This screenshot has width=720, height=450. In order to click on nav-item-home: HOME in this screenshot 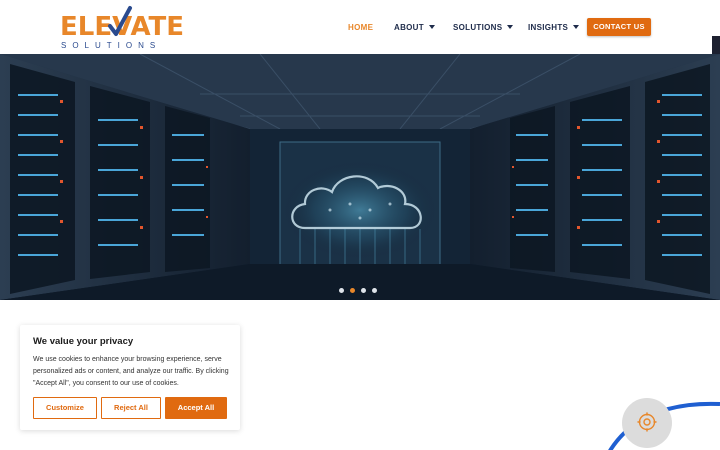, I will do `click(360, 28)`.